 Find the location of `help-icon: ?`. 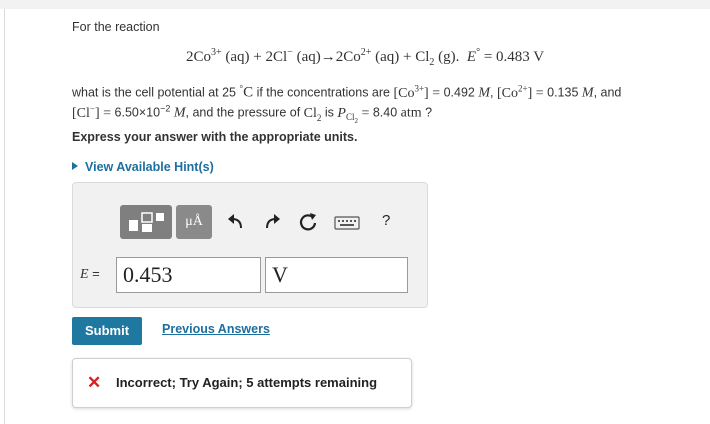

help-icon: ? is located at coordinates (386, 220).